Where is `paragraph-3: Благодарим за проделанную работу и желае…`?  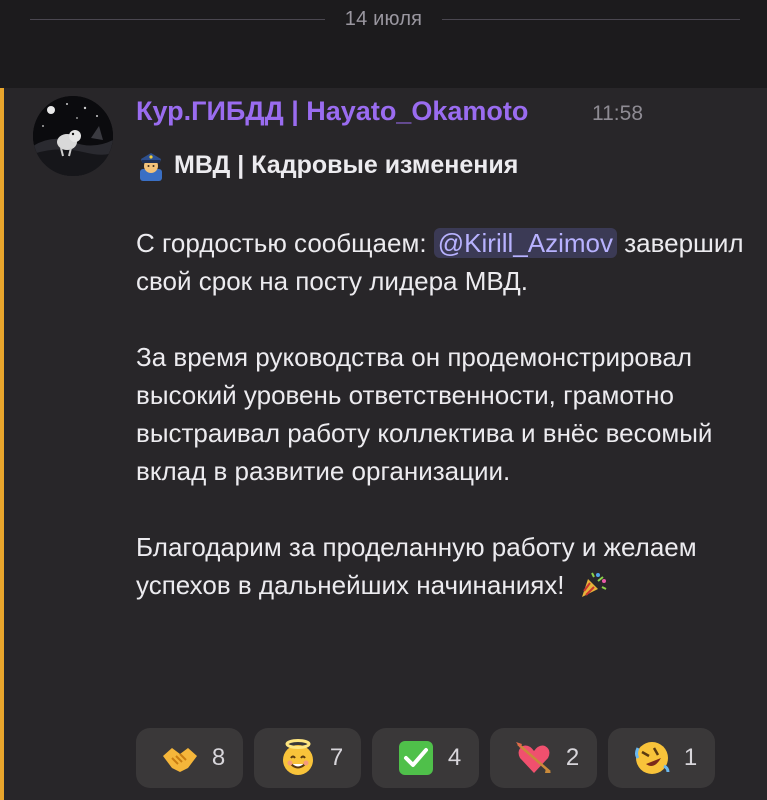
paragraph-3: Благодарим за проделанную работу и желае… is located at coordinates (441, 566).